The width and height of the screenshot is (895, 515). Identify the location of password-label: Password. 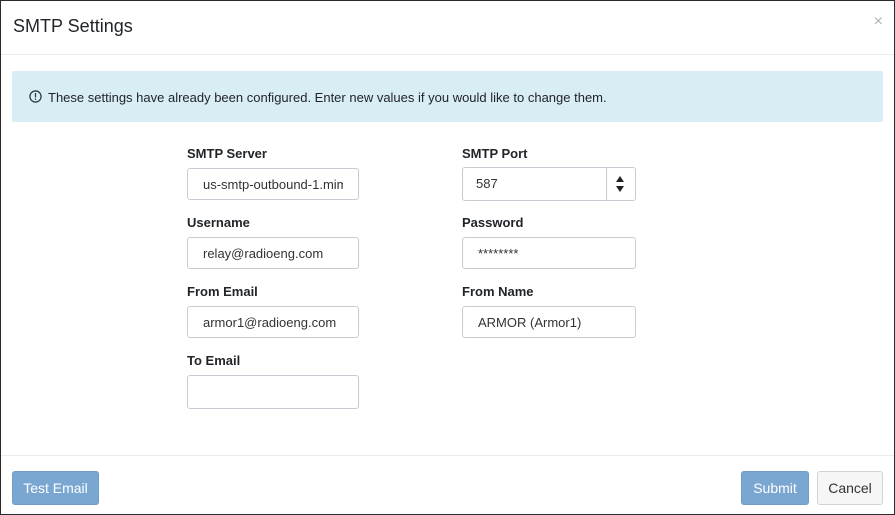
(493, 222).